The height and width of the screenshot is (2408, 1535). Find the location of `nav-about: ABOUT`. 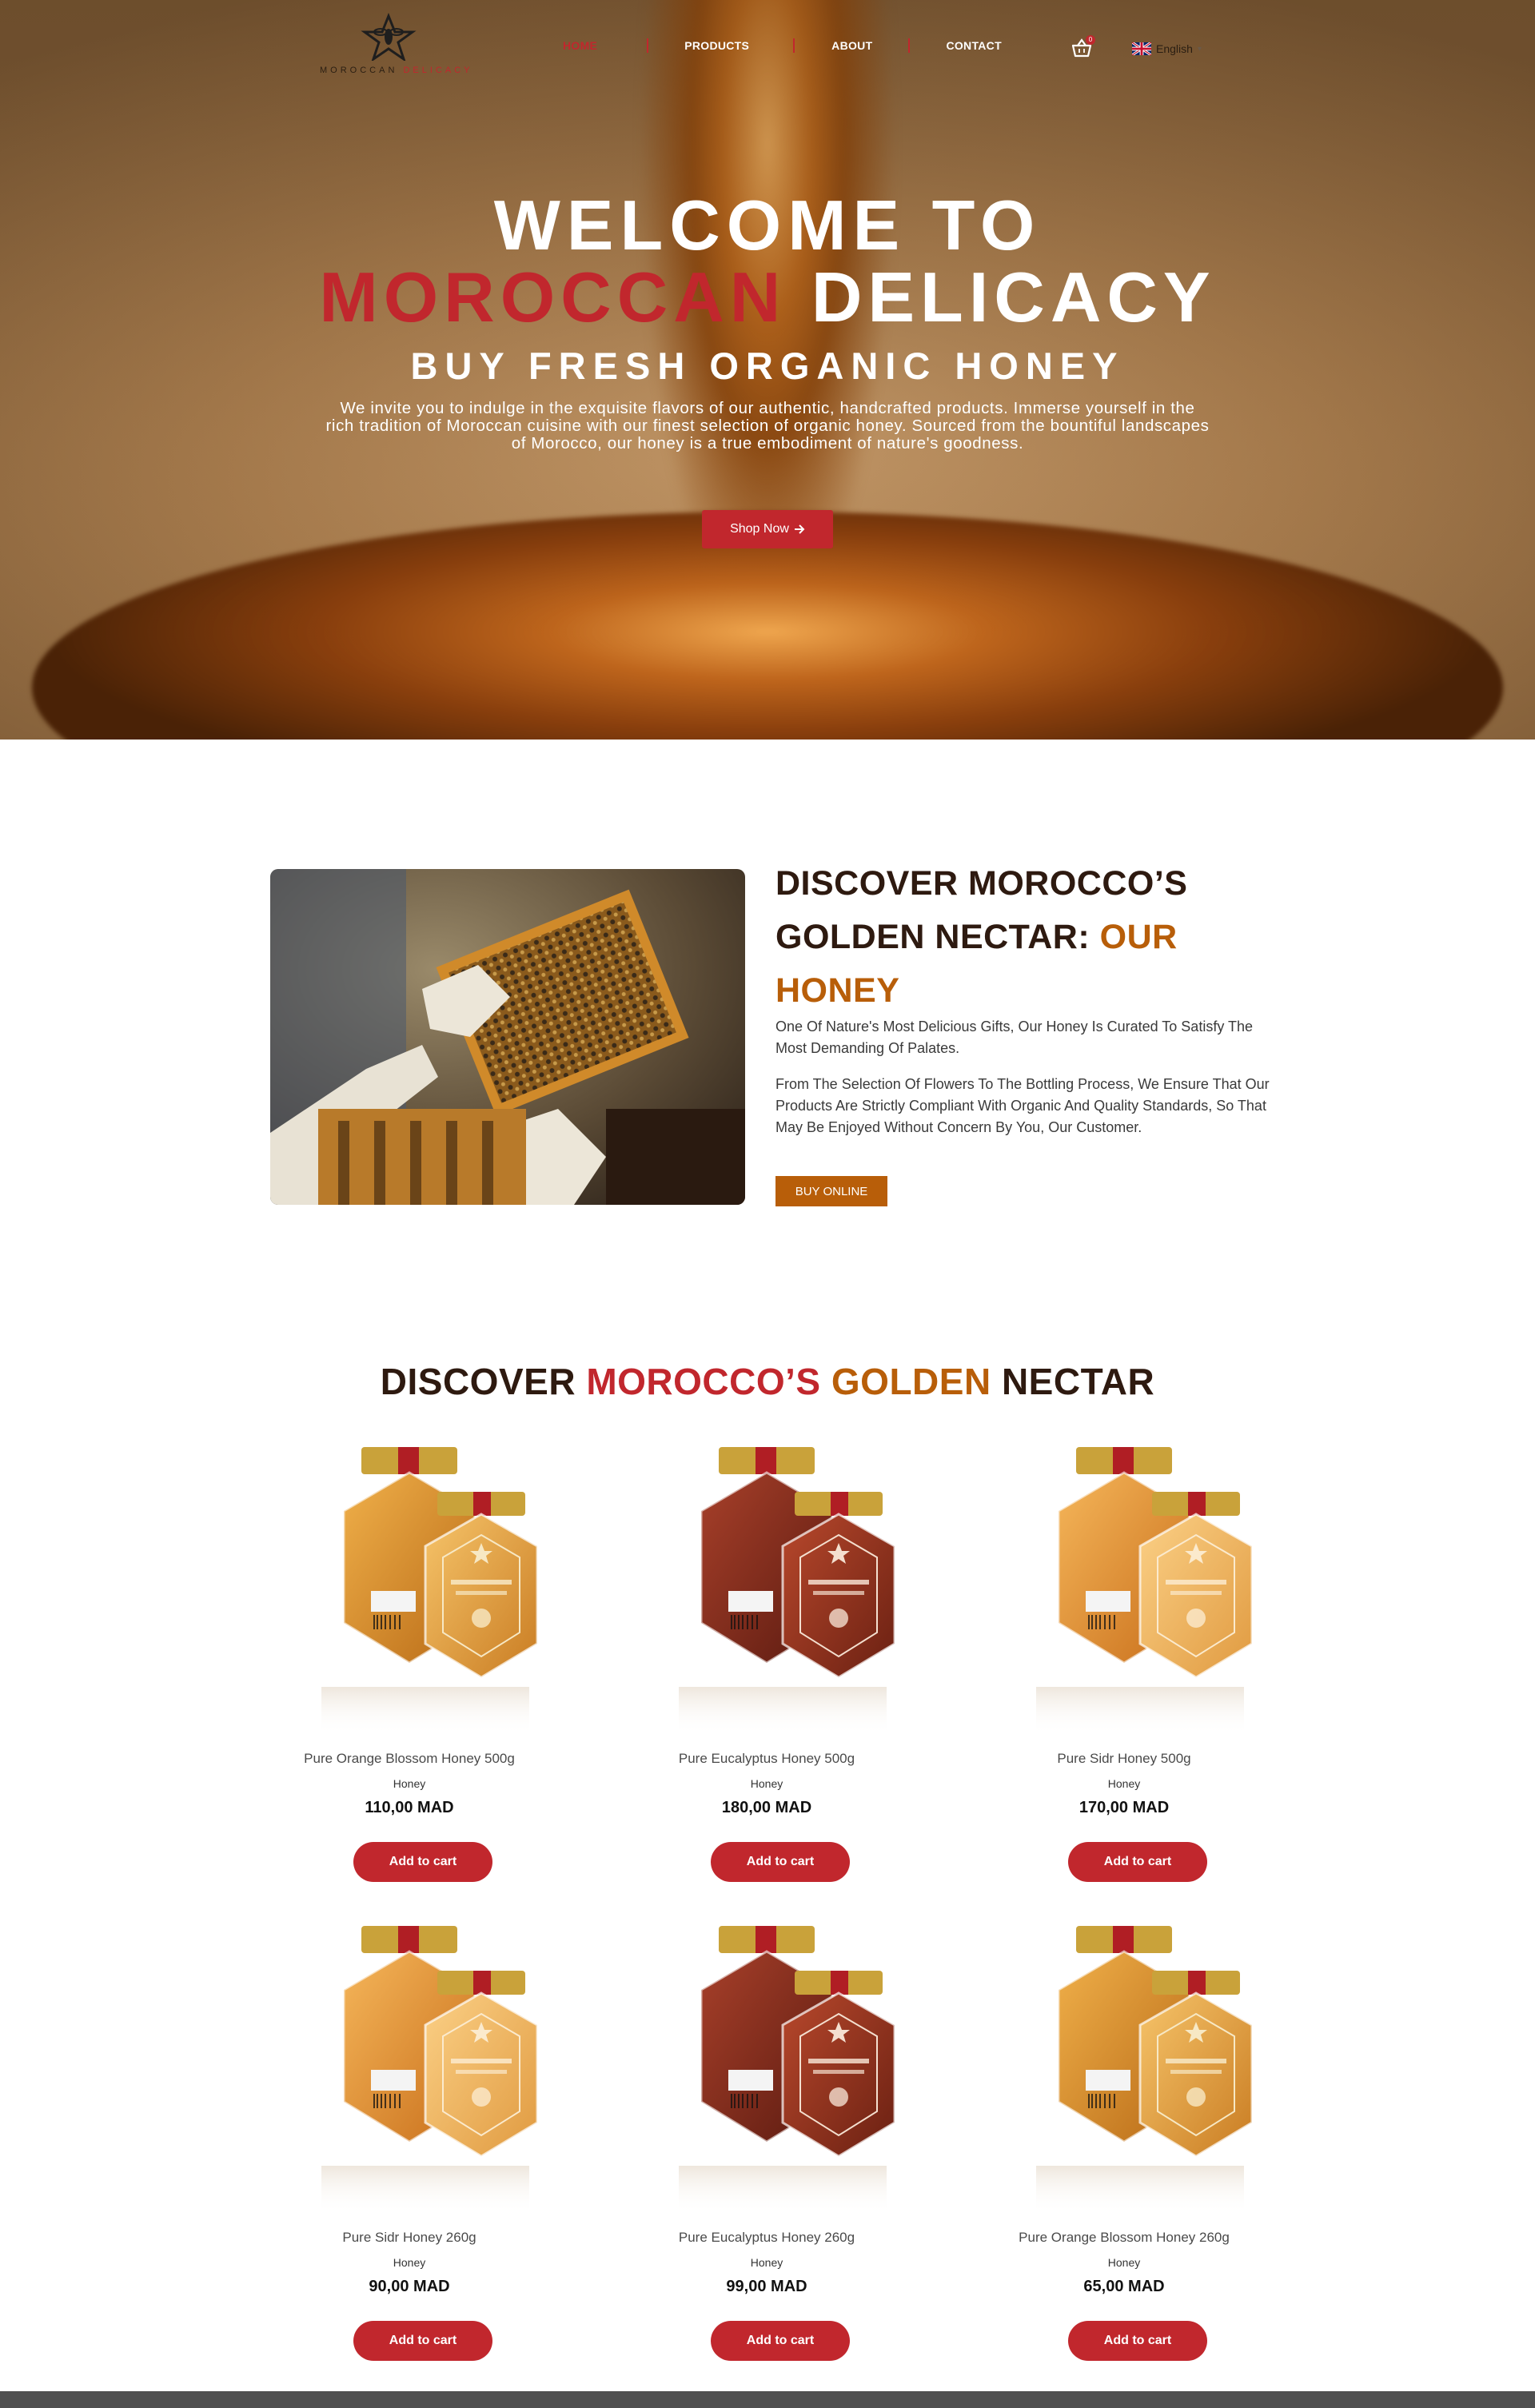

nav-about: ABOUT is located at coordinates (851, 45).